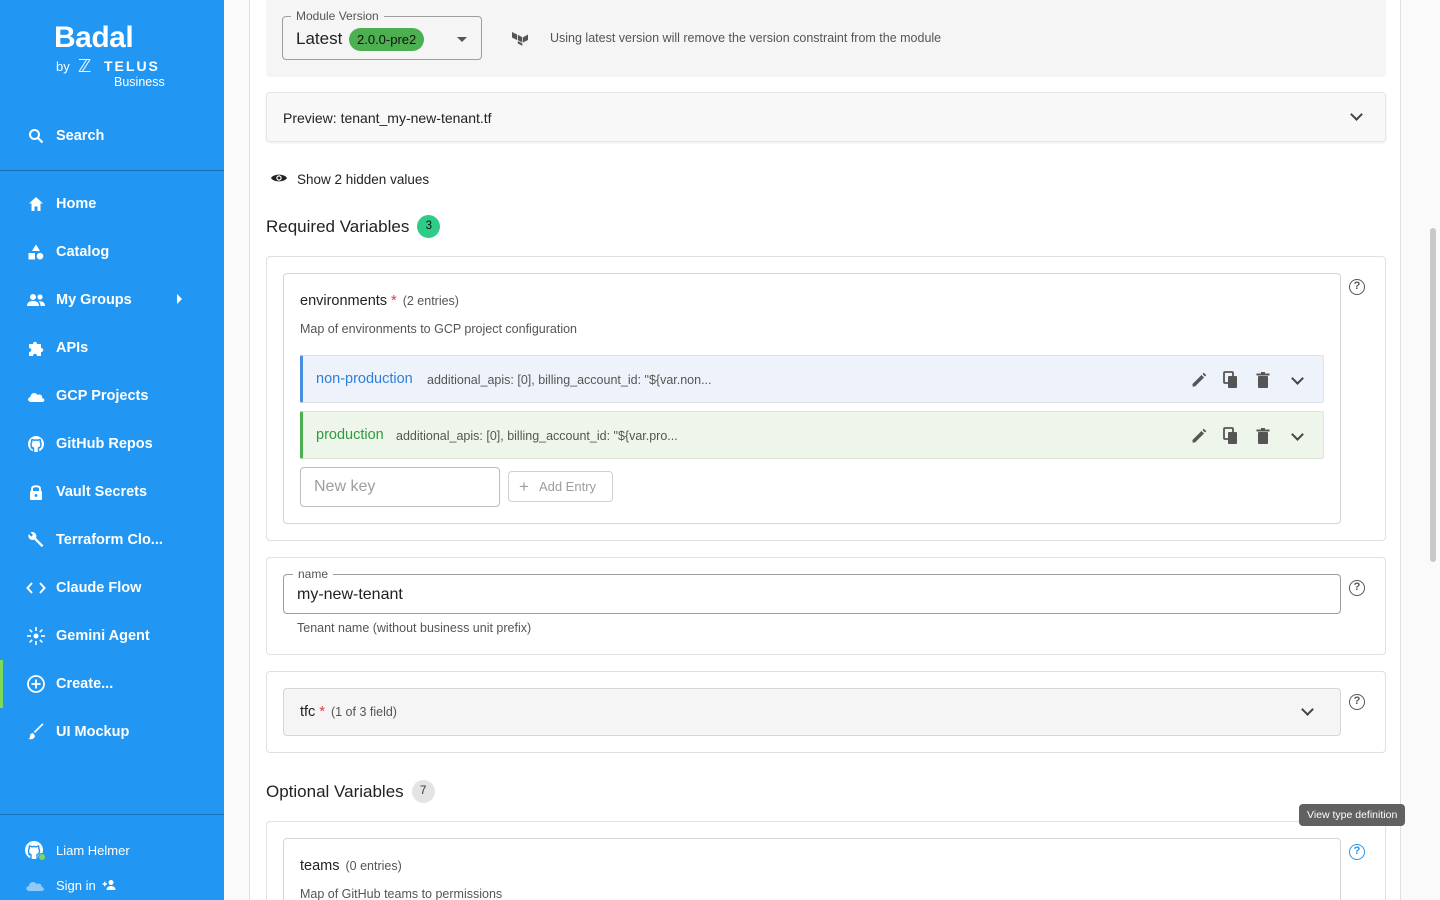 The image size is (1440, 900). Describe the element at coordinates (812, 712) in the screenshot. I see `tfc-accordion: tfc * (1 of 3 field)` at that location.